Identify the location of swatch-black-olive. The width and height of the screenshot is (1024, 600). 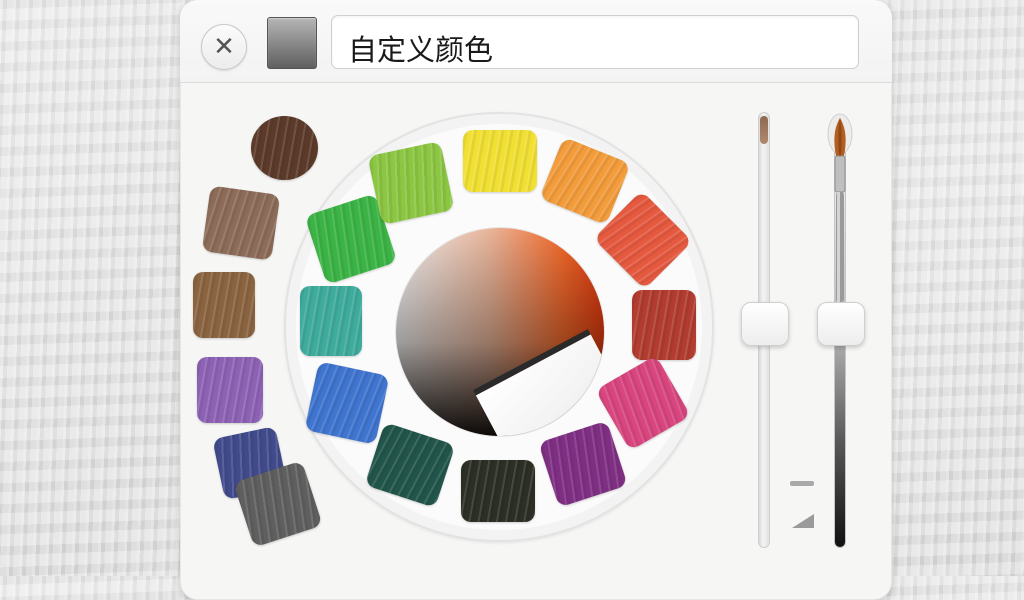
(498, 491).